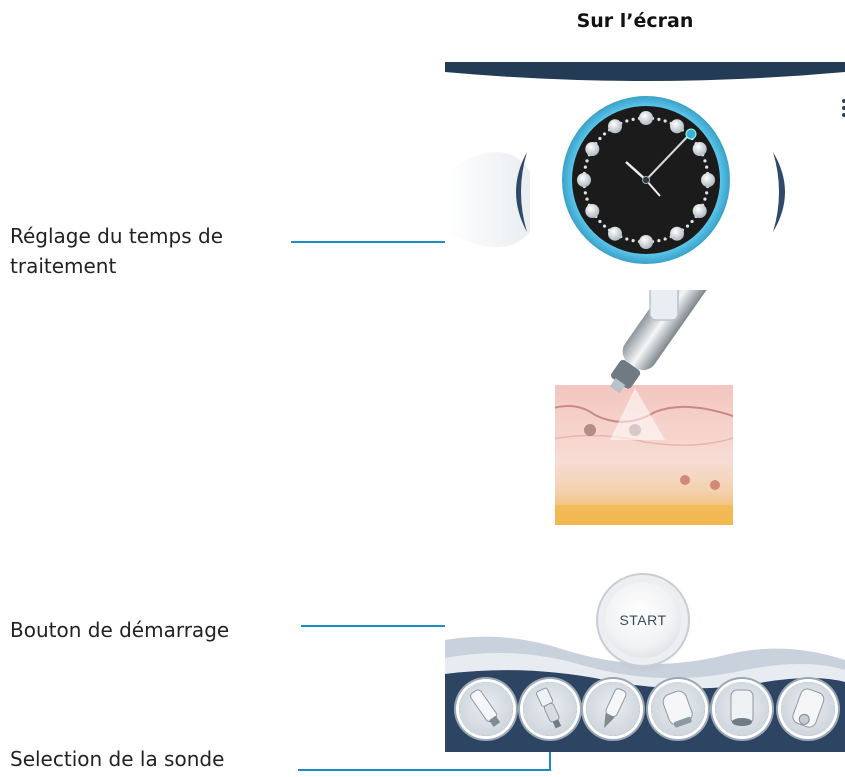  I want to click on treatment-illustration, so click(644, 407).